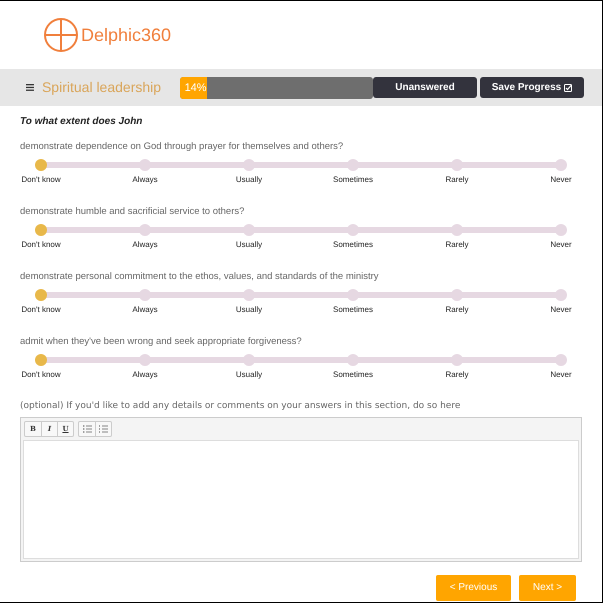  I want to click on unanswered-button: Unanswered, so click(425, 87).